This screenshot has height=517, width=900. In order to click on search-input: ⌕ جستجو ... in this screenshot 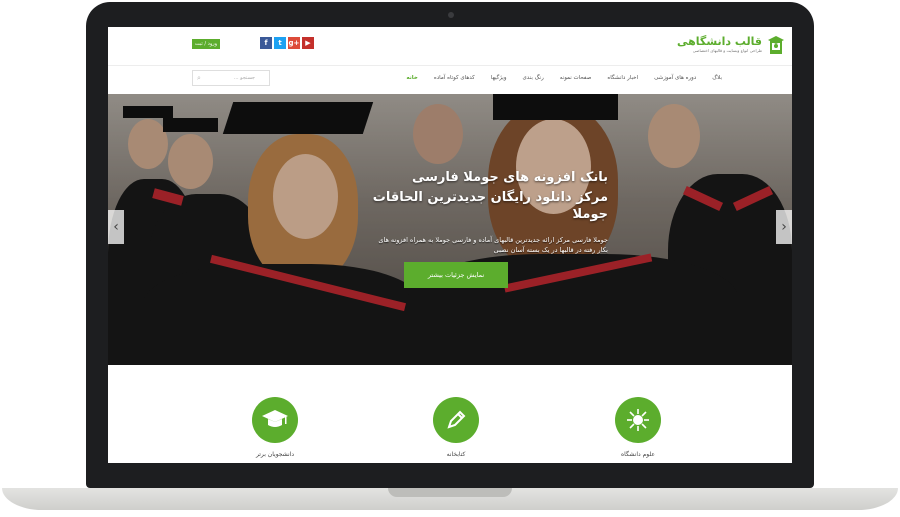, I will do `click(231, 78)`.